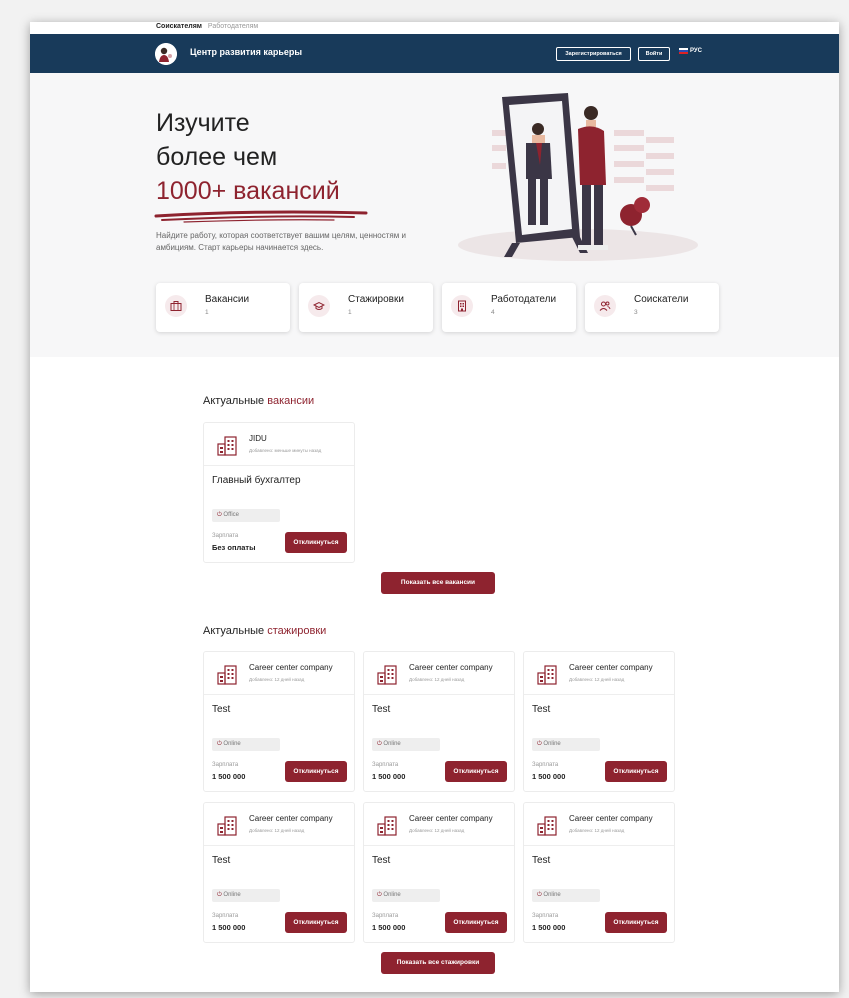  What do you see at coordinates (227, 299) in the screenshot?
I see `stat-title: Вакансии` at bounding box center [227, 299].